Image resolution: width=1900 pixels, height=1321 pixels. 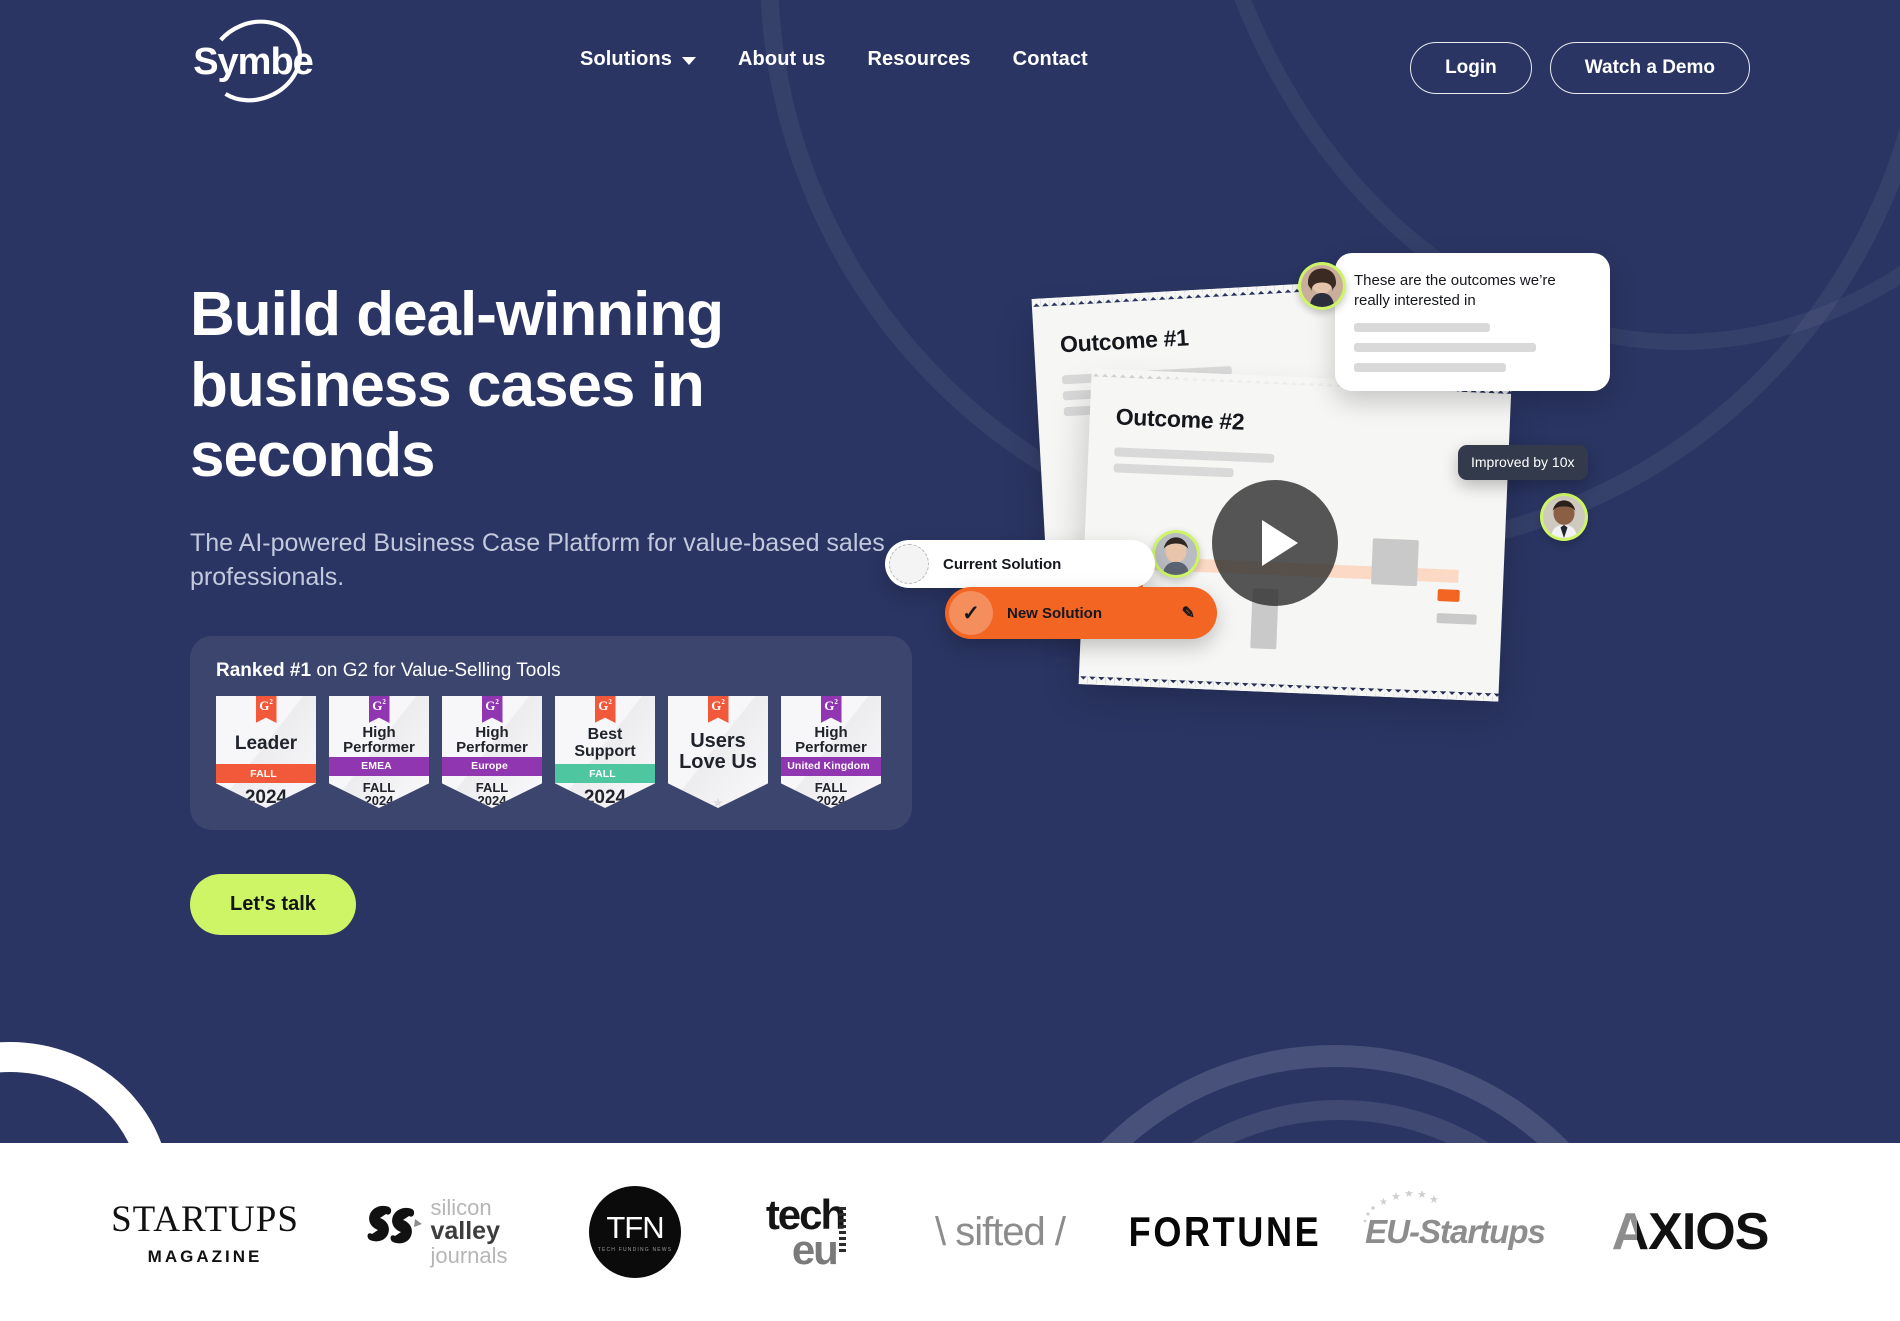 I want to click on g2-badge-5: G 2 Users Love Us ★, so click(x=718, y=752).